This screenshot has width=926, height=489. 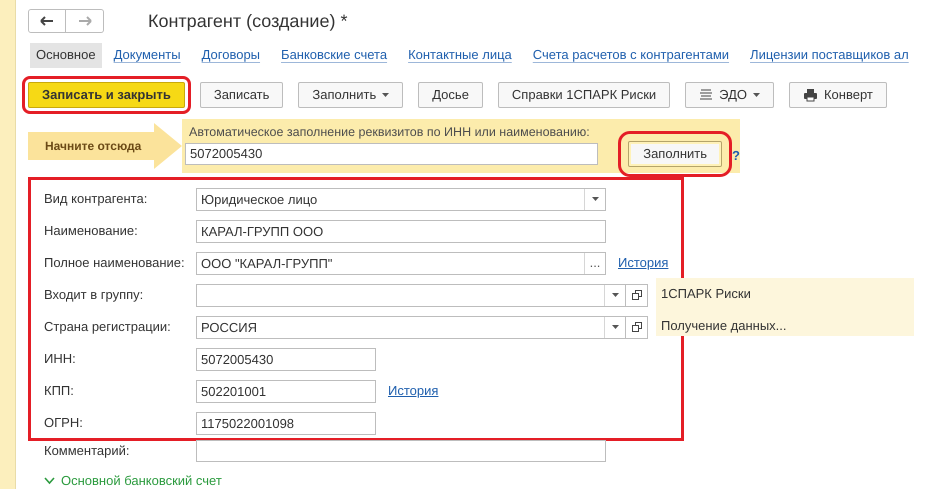 I want to click on tab: Лицензии поставщиков ал, so click(x=829, y=55).